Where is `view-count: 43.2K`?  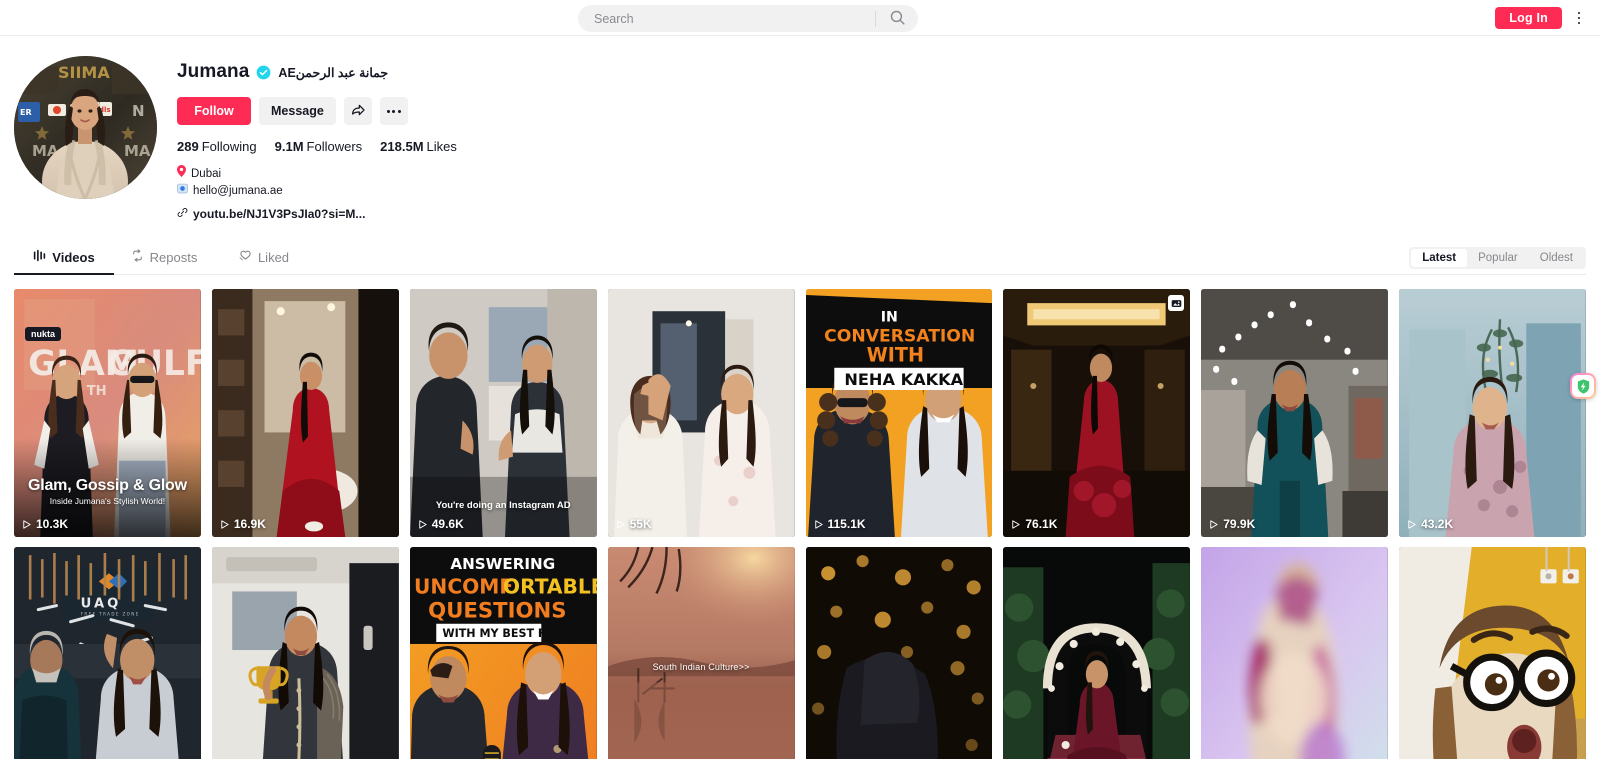 view-count: 43.2K is located at coordinates (1429, 524).